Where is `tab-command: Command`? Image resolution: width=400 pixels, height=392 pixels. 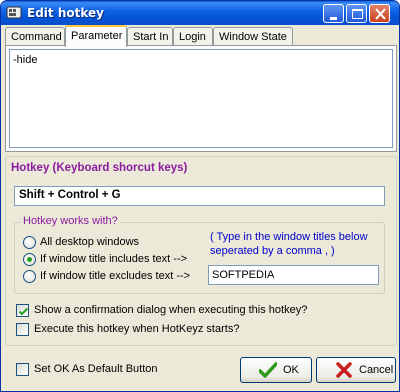
tab-command: Command is located at coordinates (35, 36).